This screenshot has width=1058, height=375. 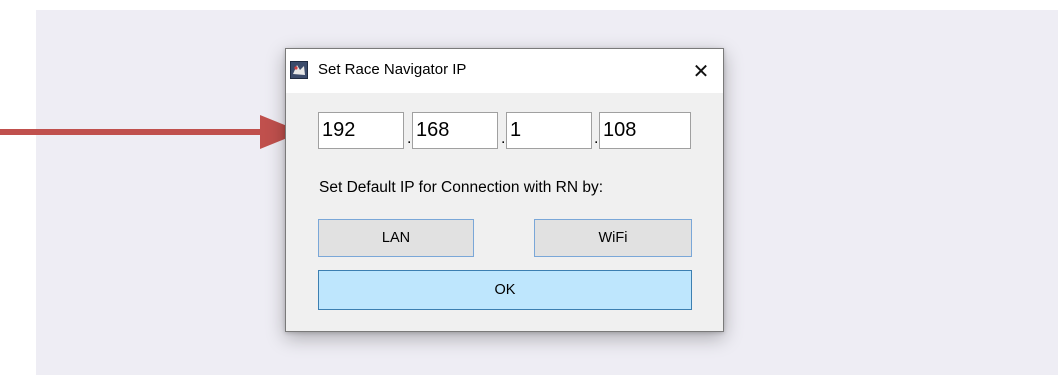 I want to click on close-button: ✕, so click(x=701, y=71).